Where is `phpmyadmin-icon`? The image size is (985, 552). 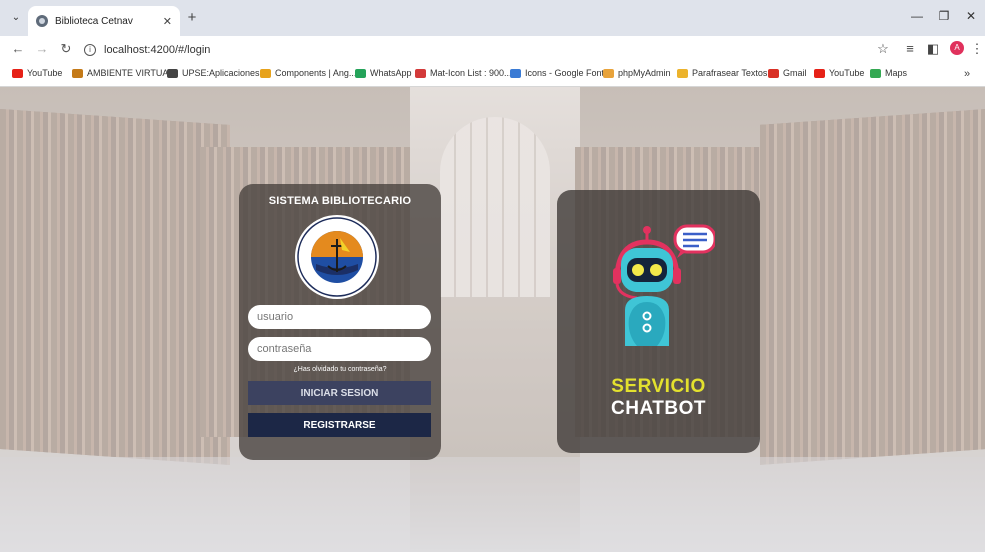 phpmyadmin-icon is located at coordinates (608, 73).